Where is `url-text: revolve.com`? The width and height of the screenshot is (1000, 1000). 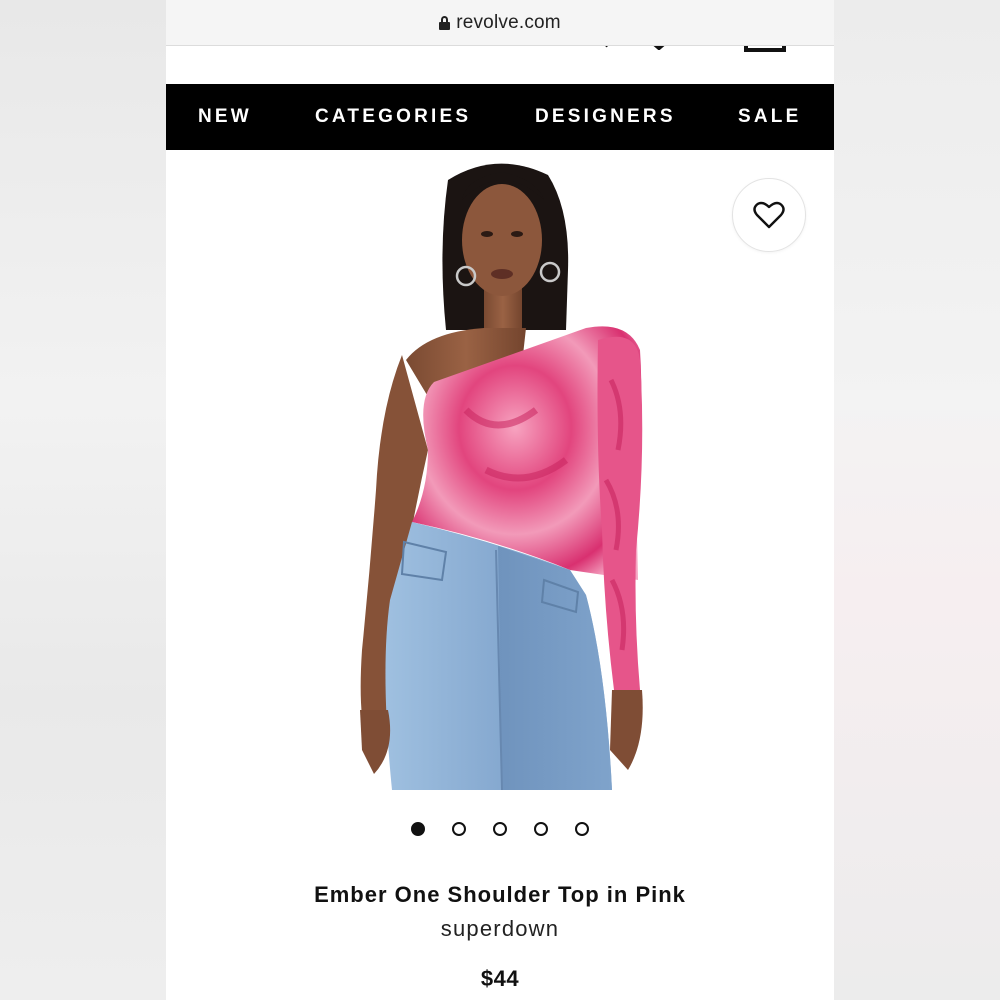
url-text: revolve.com is located at coordinates (508, 22).